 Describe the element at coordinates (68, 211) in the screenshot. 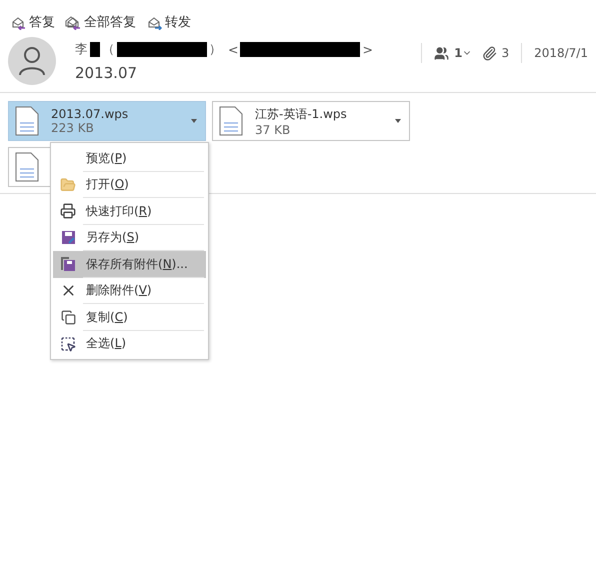

I see `printer-icon` at that location.